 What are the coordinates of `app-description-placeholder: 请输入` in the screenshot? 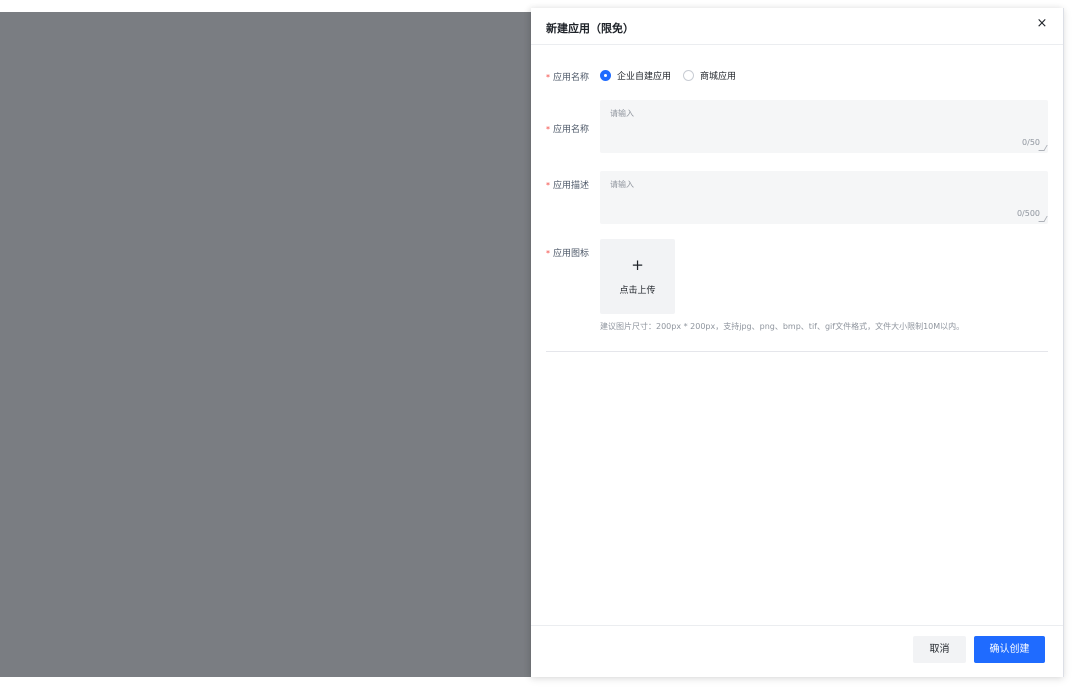 It's located at (622, 184).